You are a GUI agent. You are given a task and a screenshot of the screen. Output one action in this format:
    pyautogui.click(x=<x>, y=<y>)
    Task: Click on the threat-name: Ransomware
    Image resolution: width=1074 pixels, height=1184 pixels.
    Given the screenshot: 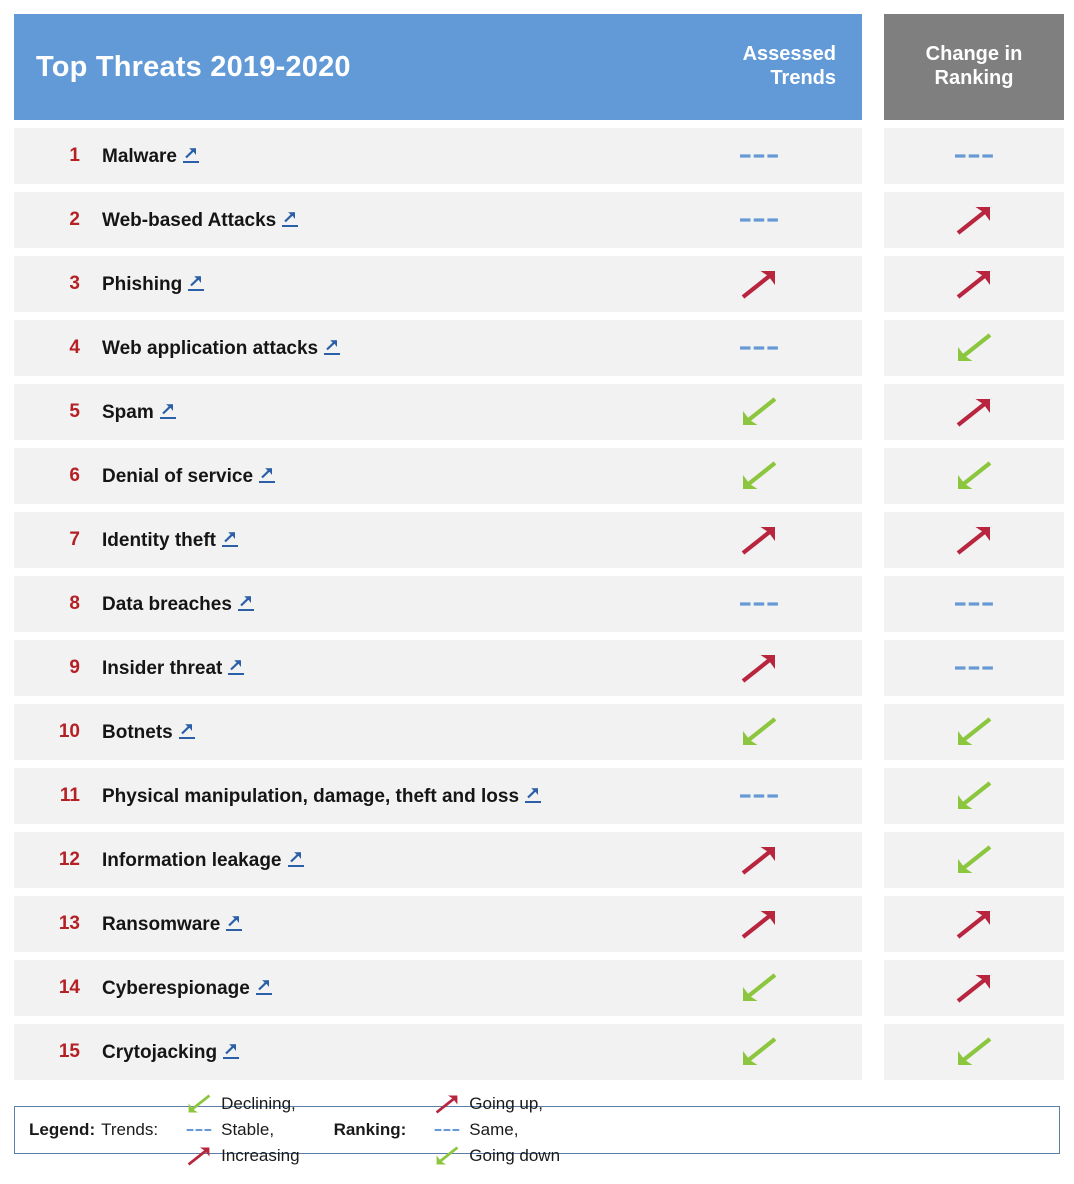 What is the action you would take?
    pyautogui.click(x=387, y=924)
    